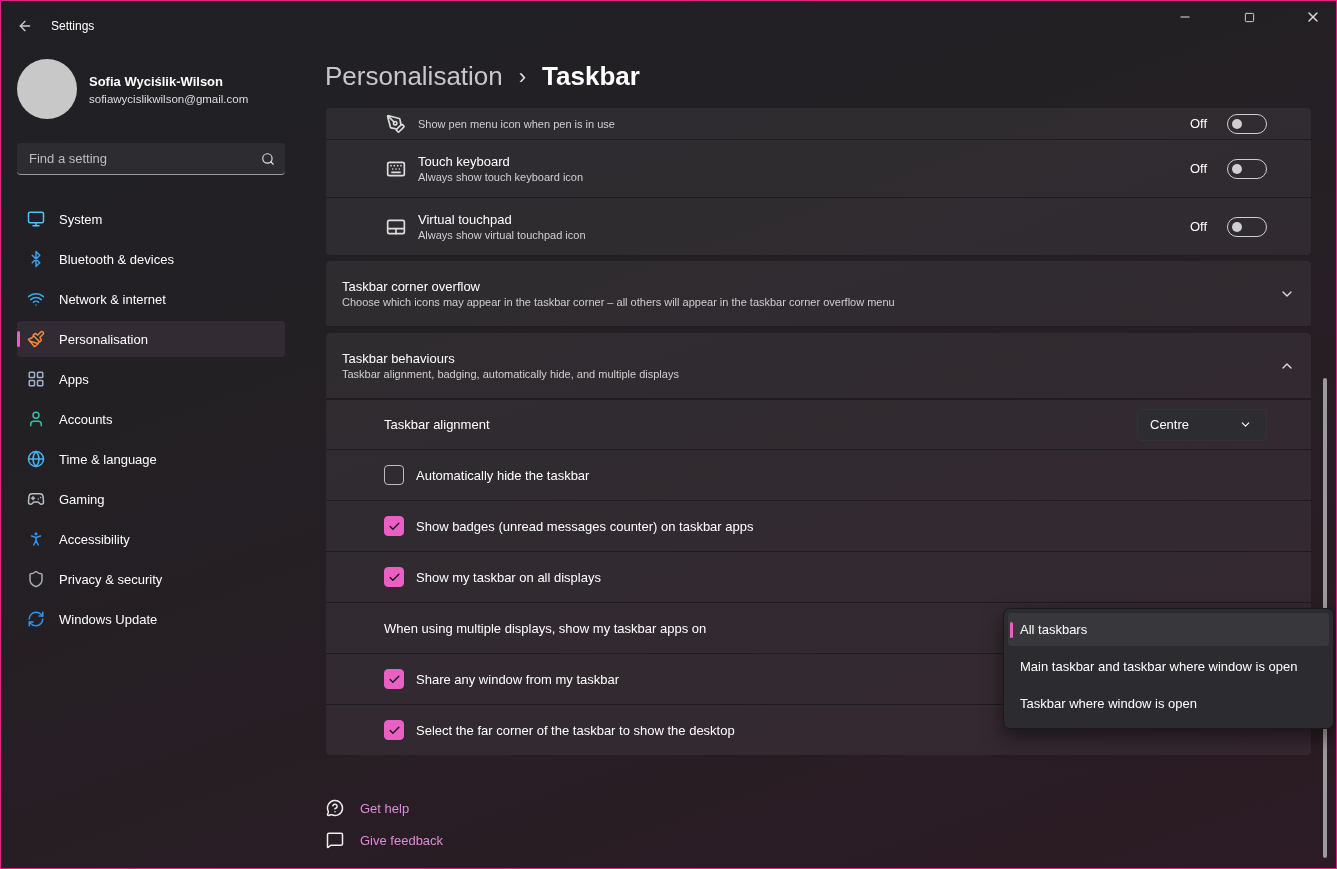  Describe the element at coordinates (169, 98) in the screenshot. I see `user-email: sofiawycislikwilson@gmail.com` at that location.